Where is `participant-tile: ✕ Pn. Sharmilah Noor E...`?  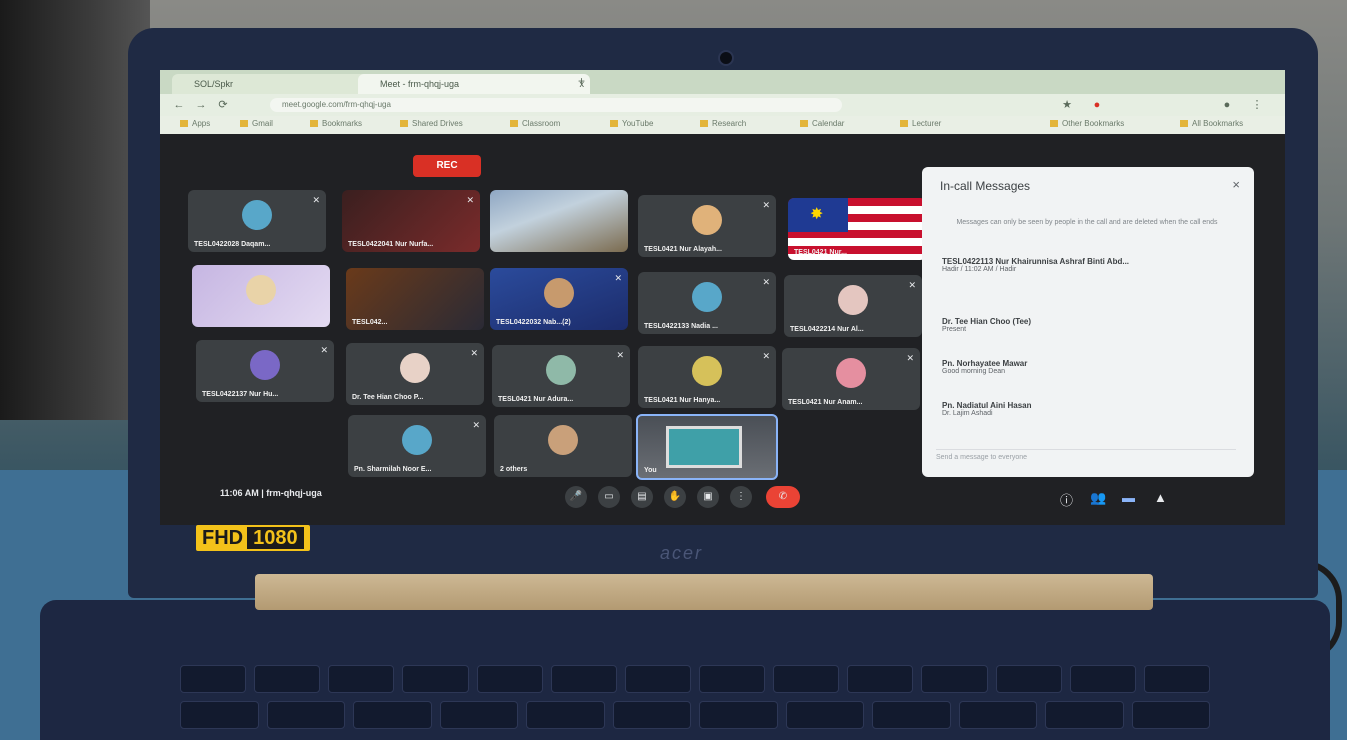 participant-tile: ✕ Pn. Sharmilah Noor E... is located at coordinates (417, 446).